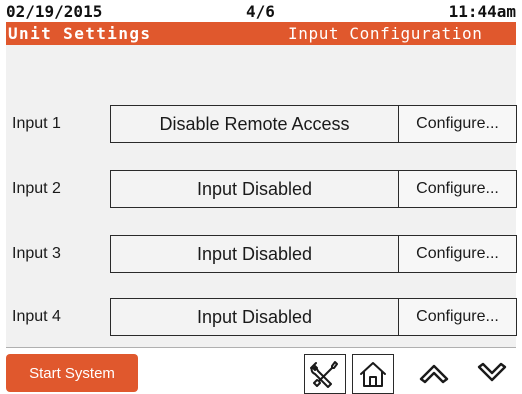 This screenshot has width=522, height=394. I want to click on bottom-toolbar: Start System, so click(261, 371).